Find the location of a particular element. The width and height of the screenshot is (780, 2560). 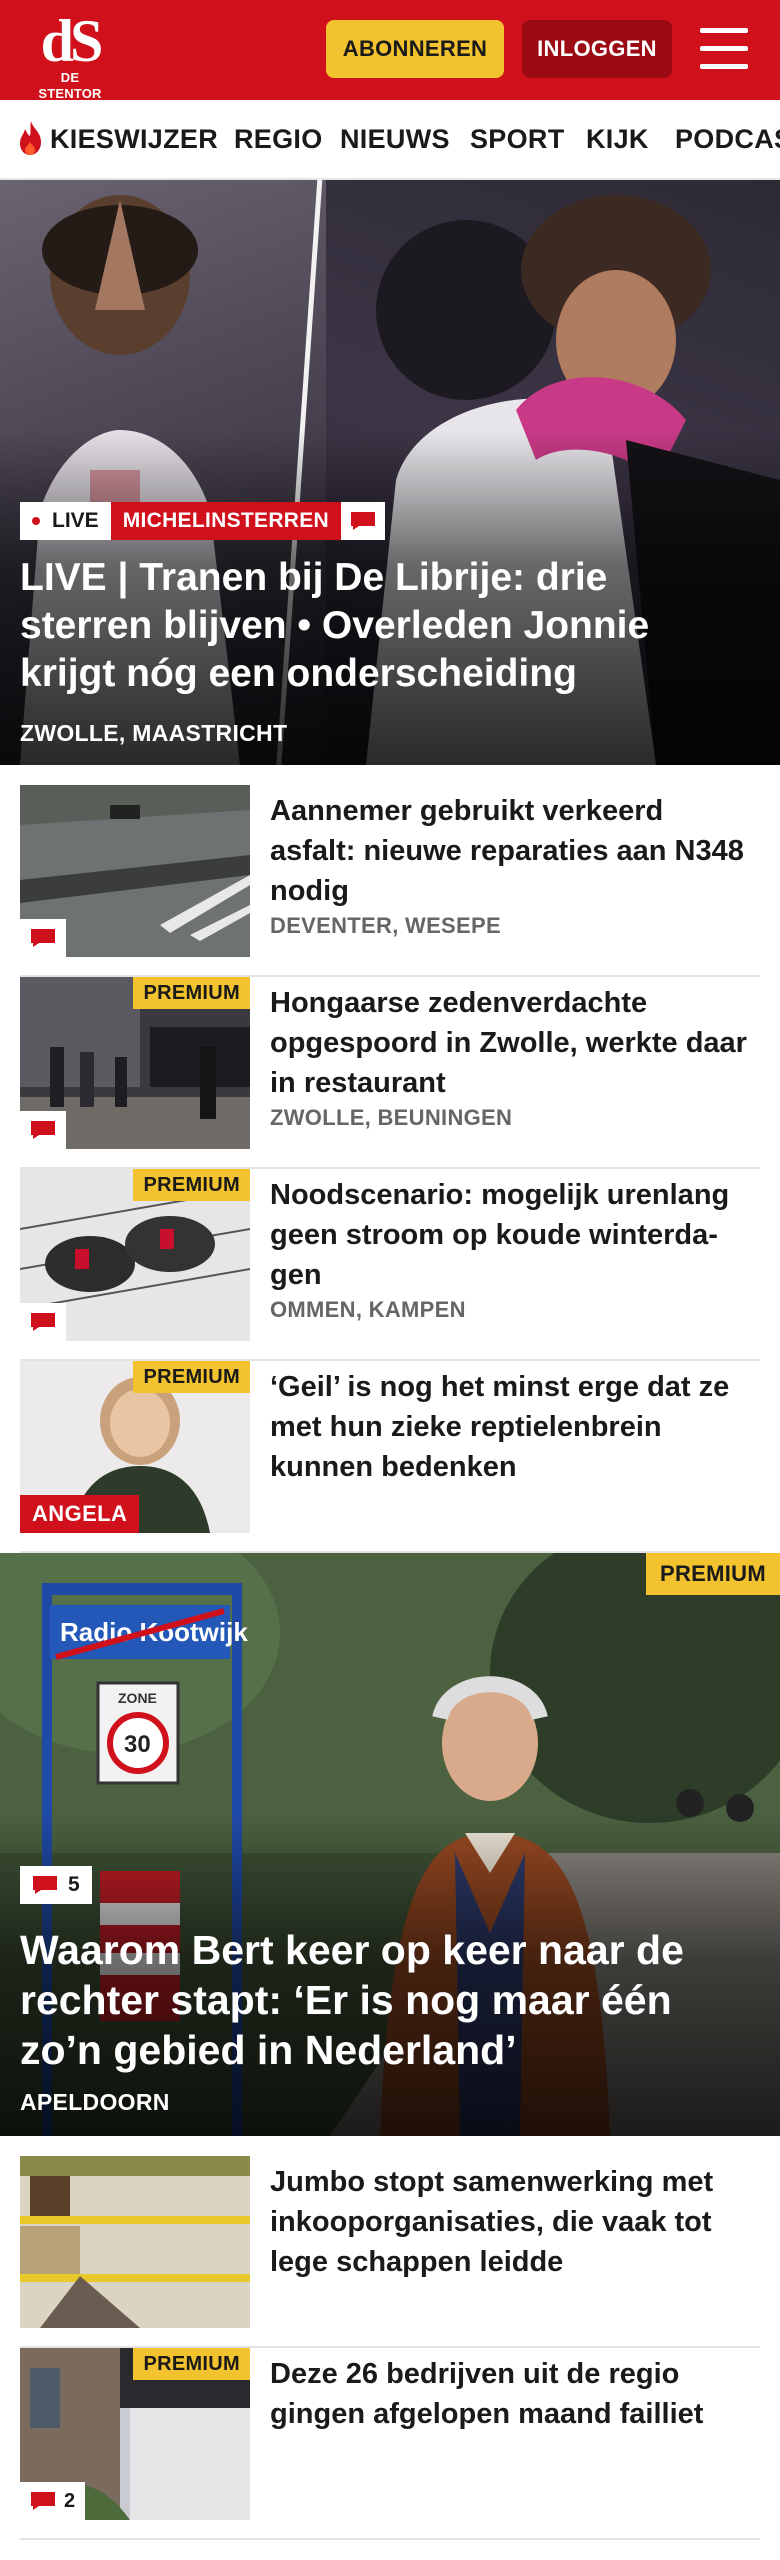

author-badge: ANGELA is located at coordinates (80, 1514).